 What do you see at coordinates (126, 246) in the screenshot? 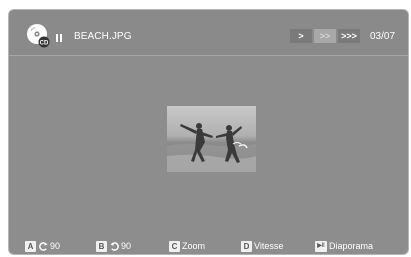
I see `rotate-right-label: 90` at bounding box center [126, 246].